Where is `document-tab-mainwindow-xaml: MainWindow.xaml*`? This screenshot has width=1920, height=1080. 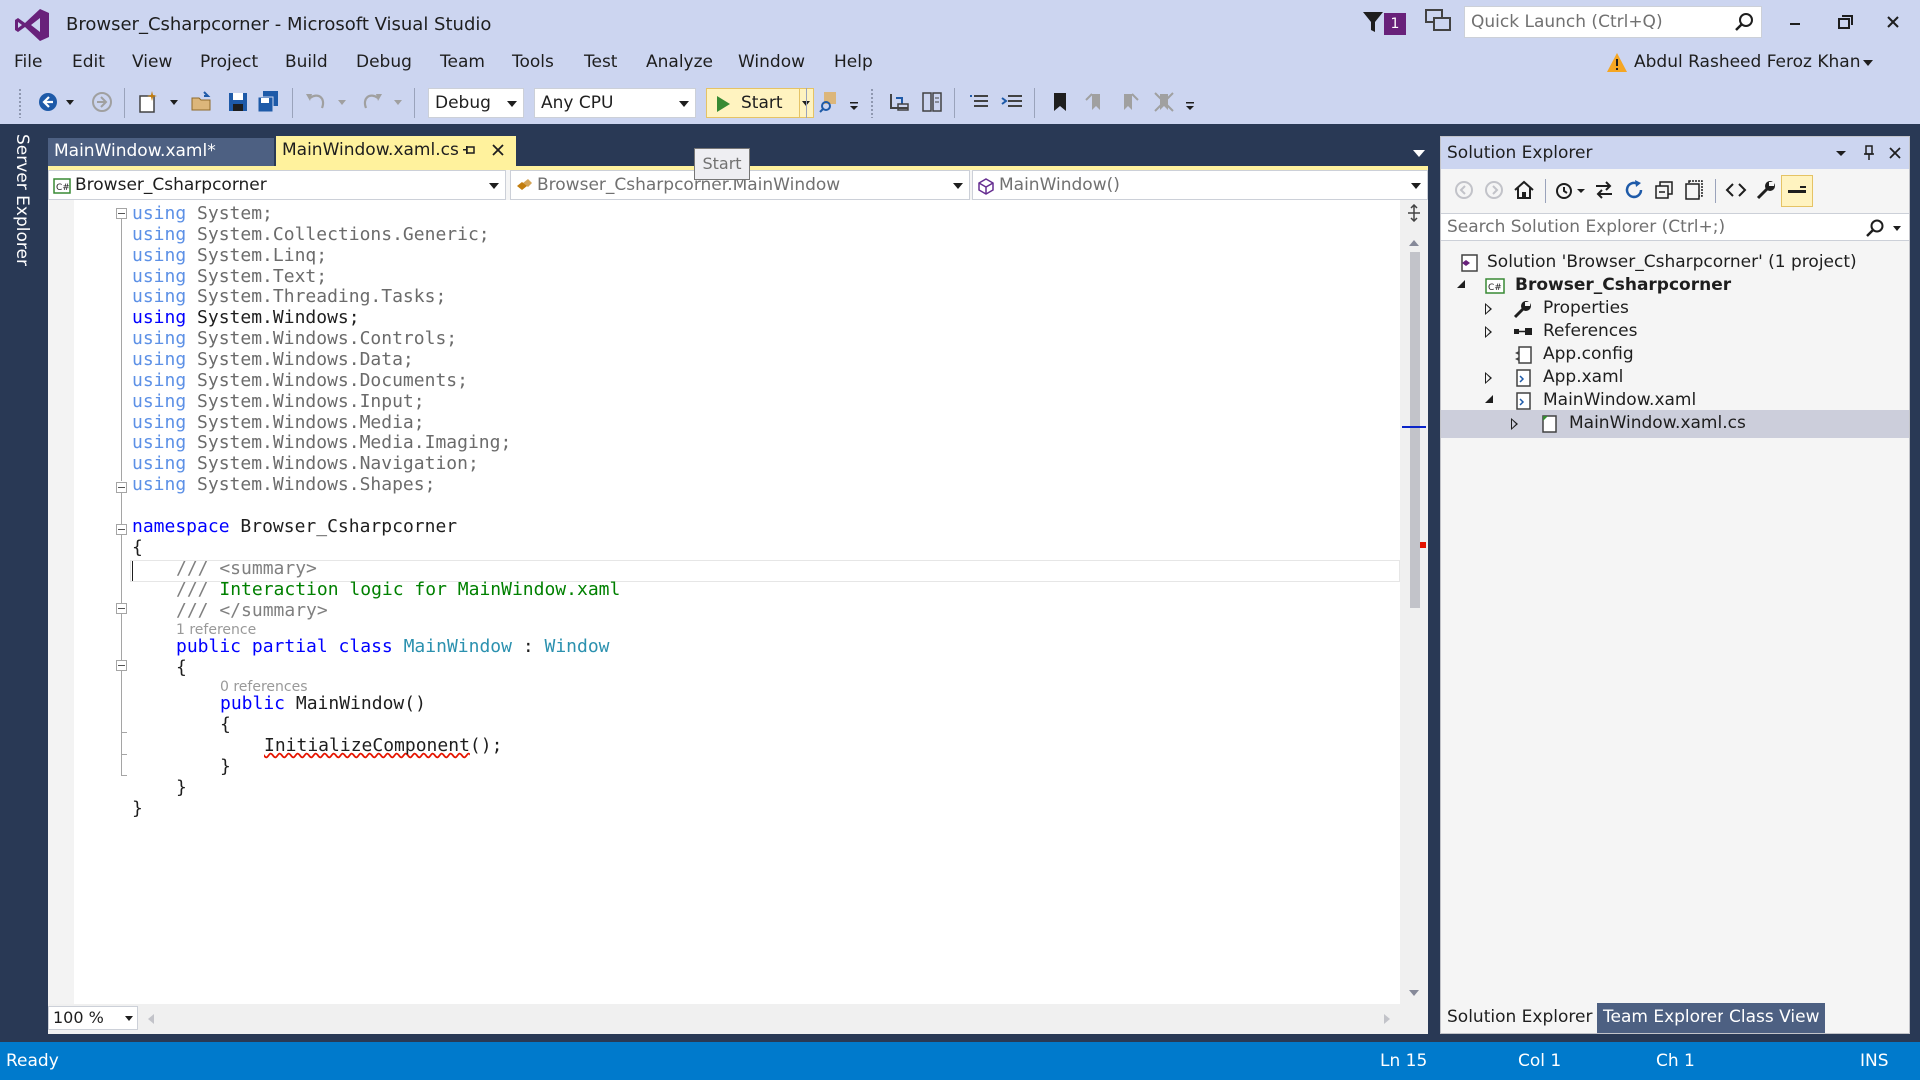
document-tab-mainwindow-xaml: MainWindow.xaml* is located at coordinates (161, 152).